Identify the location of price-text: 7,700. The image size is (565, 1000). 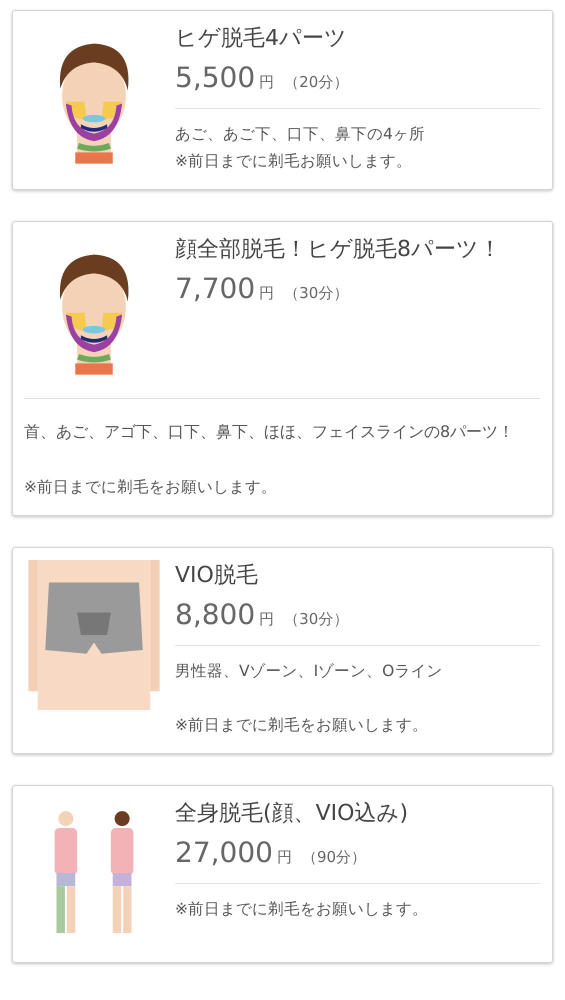
(215, 288).